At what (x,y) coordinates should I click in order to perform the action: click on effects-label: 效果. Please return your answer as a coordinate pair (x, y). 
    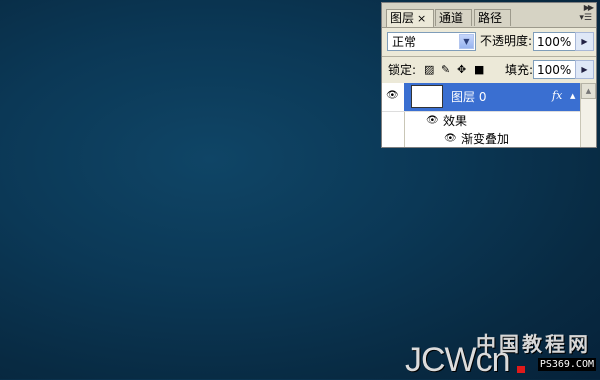
    Looking at the image, I should click on (455, 121).